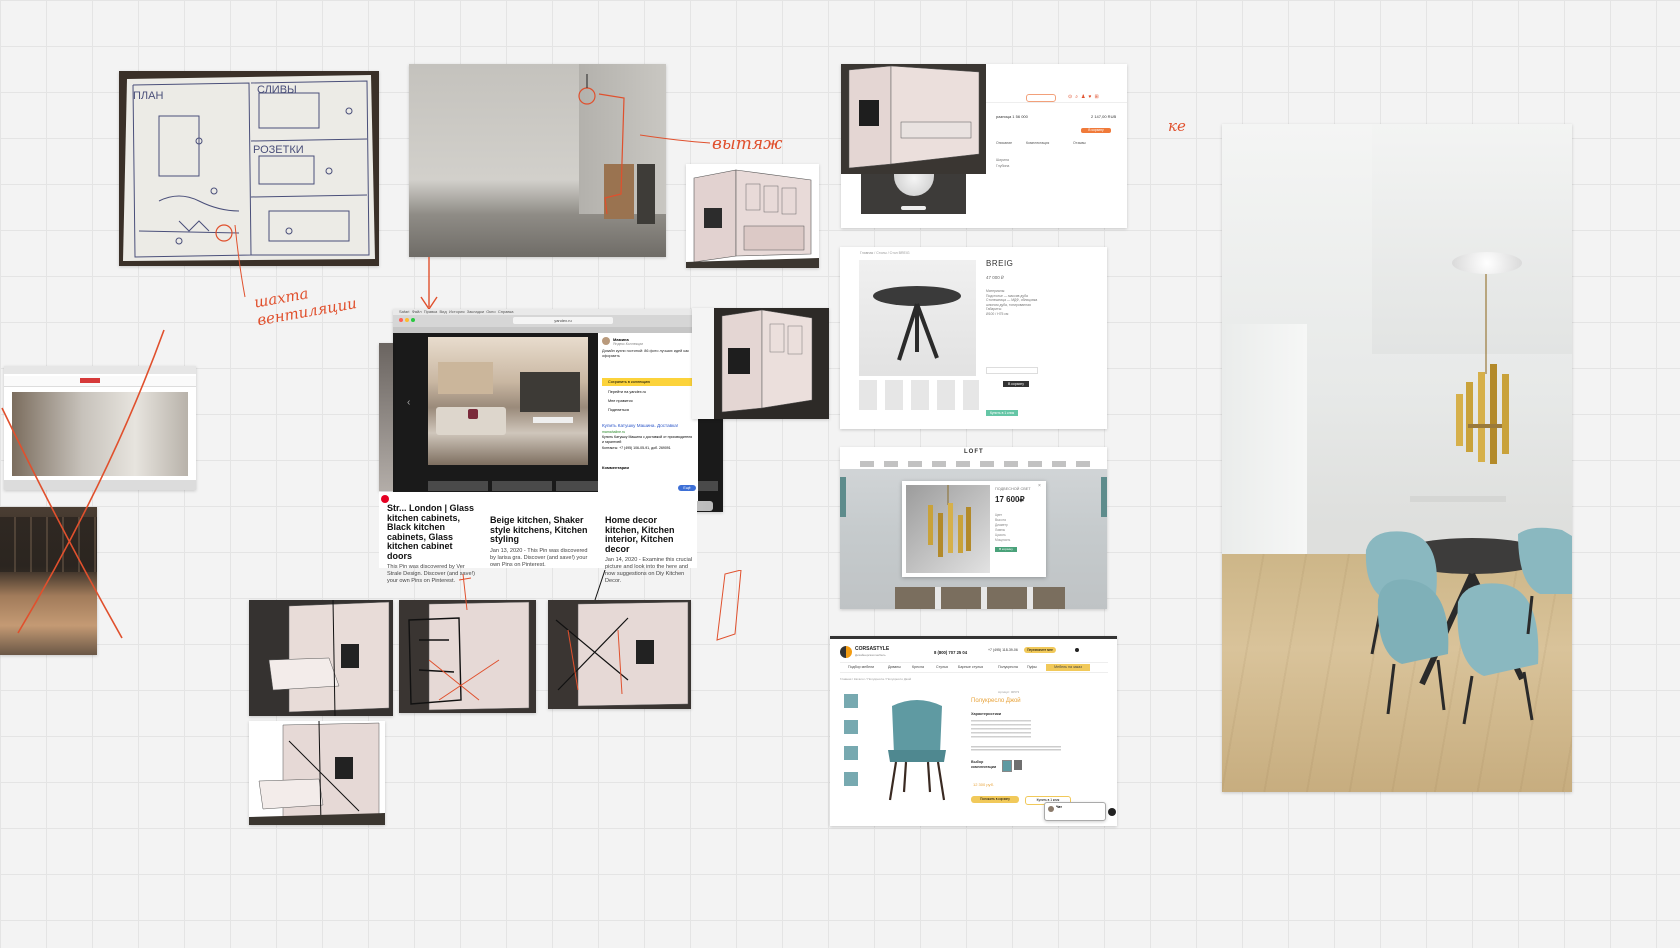 Image resolution: width=1680 pixels, height=948 pixels. Describe the element at coordinates (465, 378) in the screenshot. I see `wall-painting` at that location.